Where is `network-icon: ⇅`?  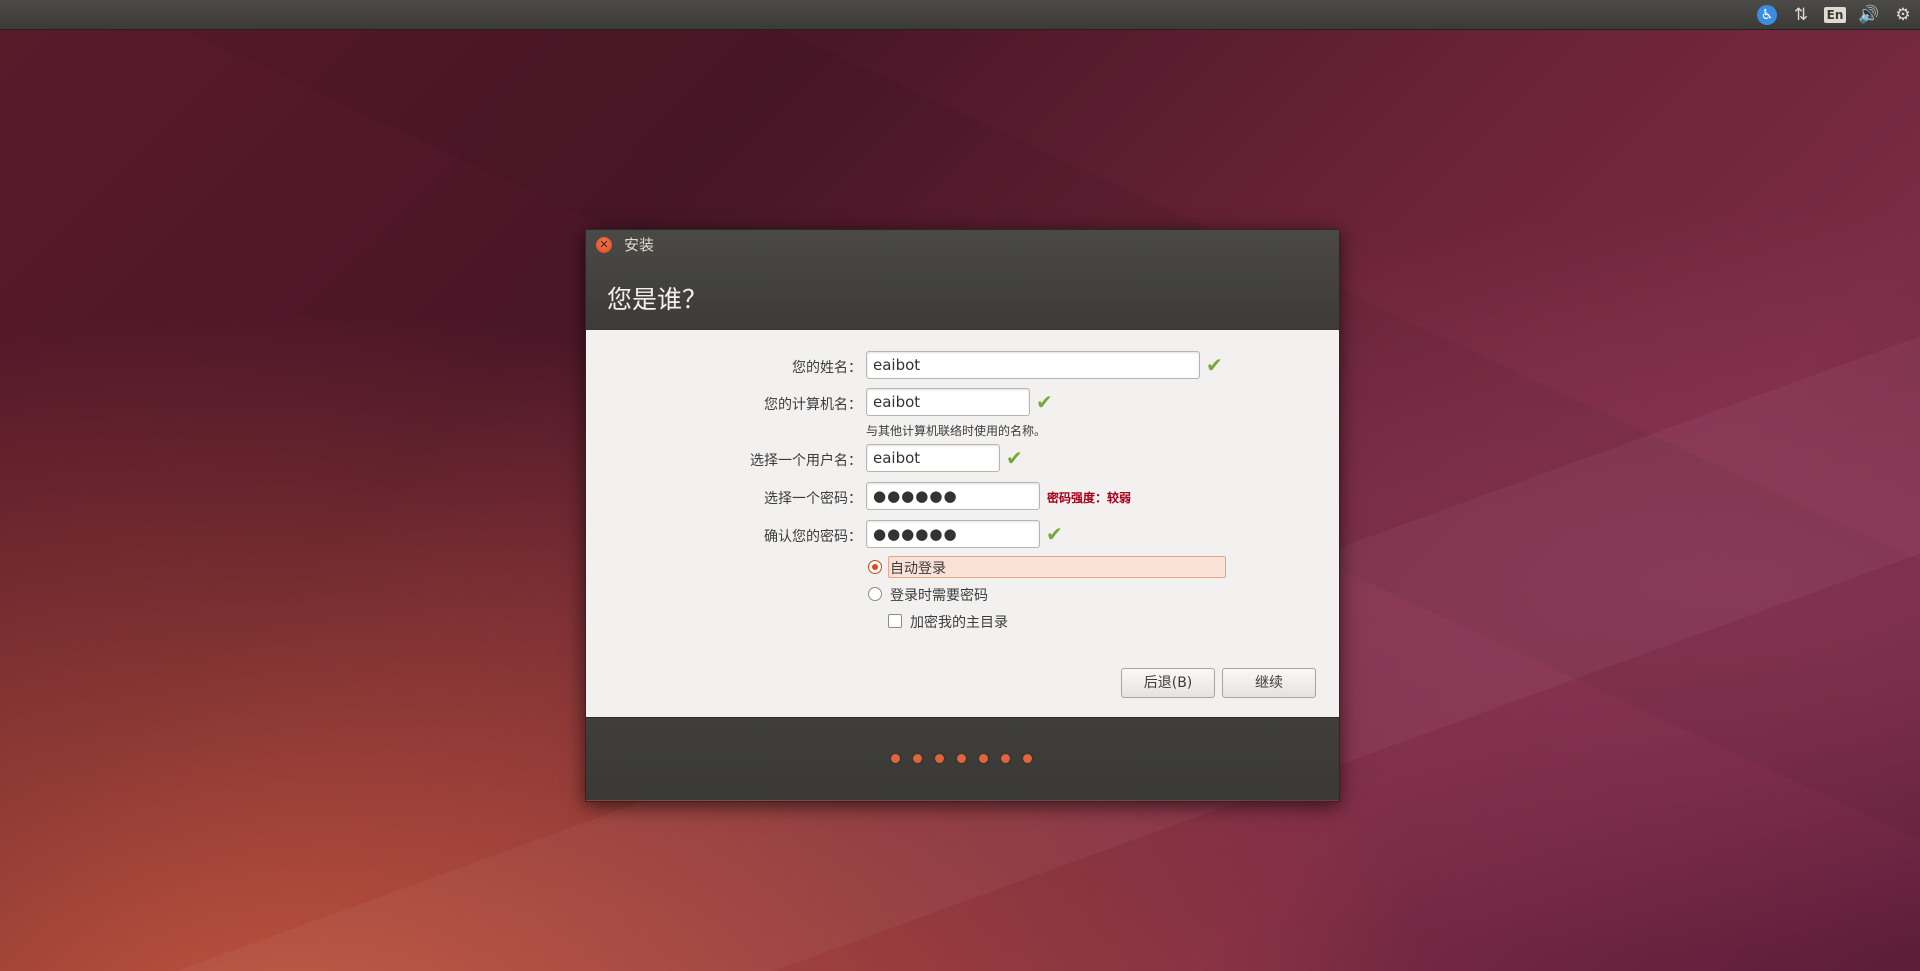
network-icon: ⇅ is located at coordinates (1801, 14).